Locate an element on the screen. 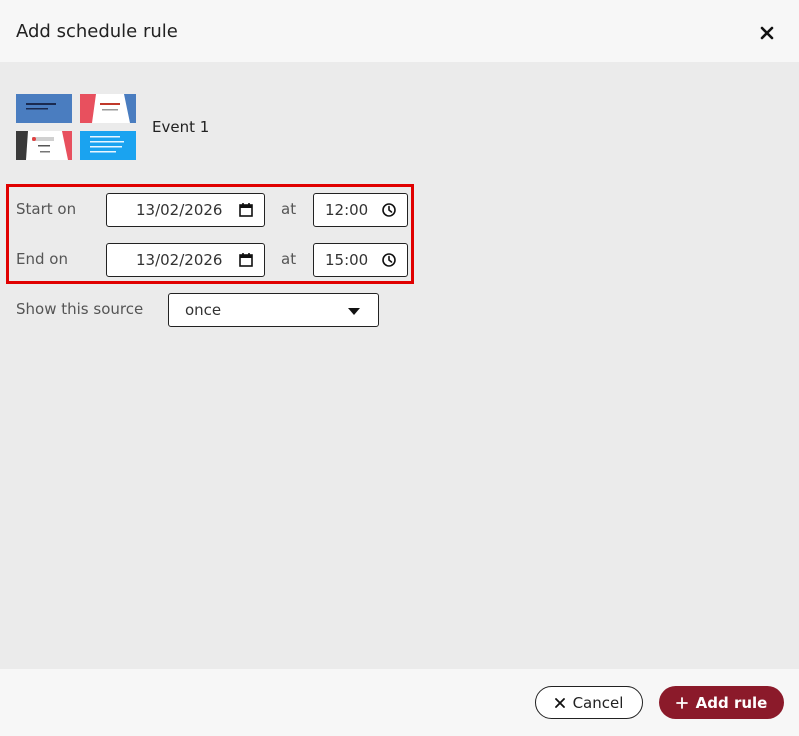 The width and height of the screenshot is (799, 736). plus-icon is located at coordinates (681, 702).